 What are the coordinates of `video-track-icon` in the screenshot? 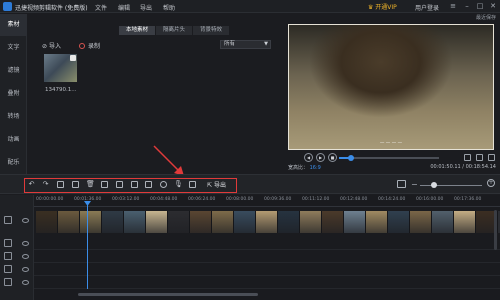 It's located at (8, 220).